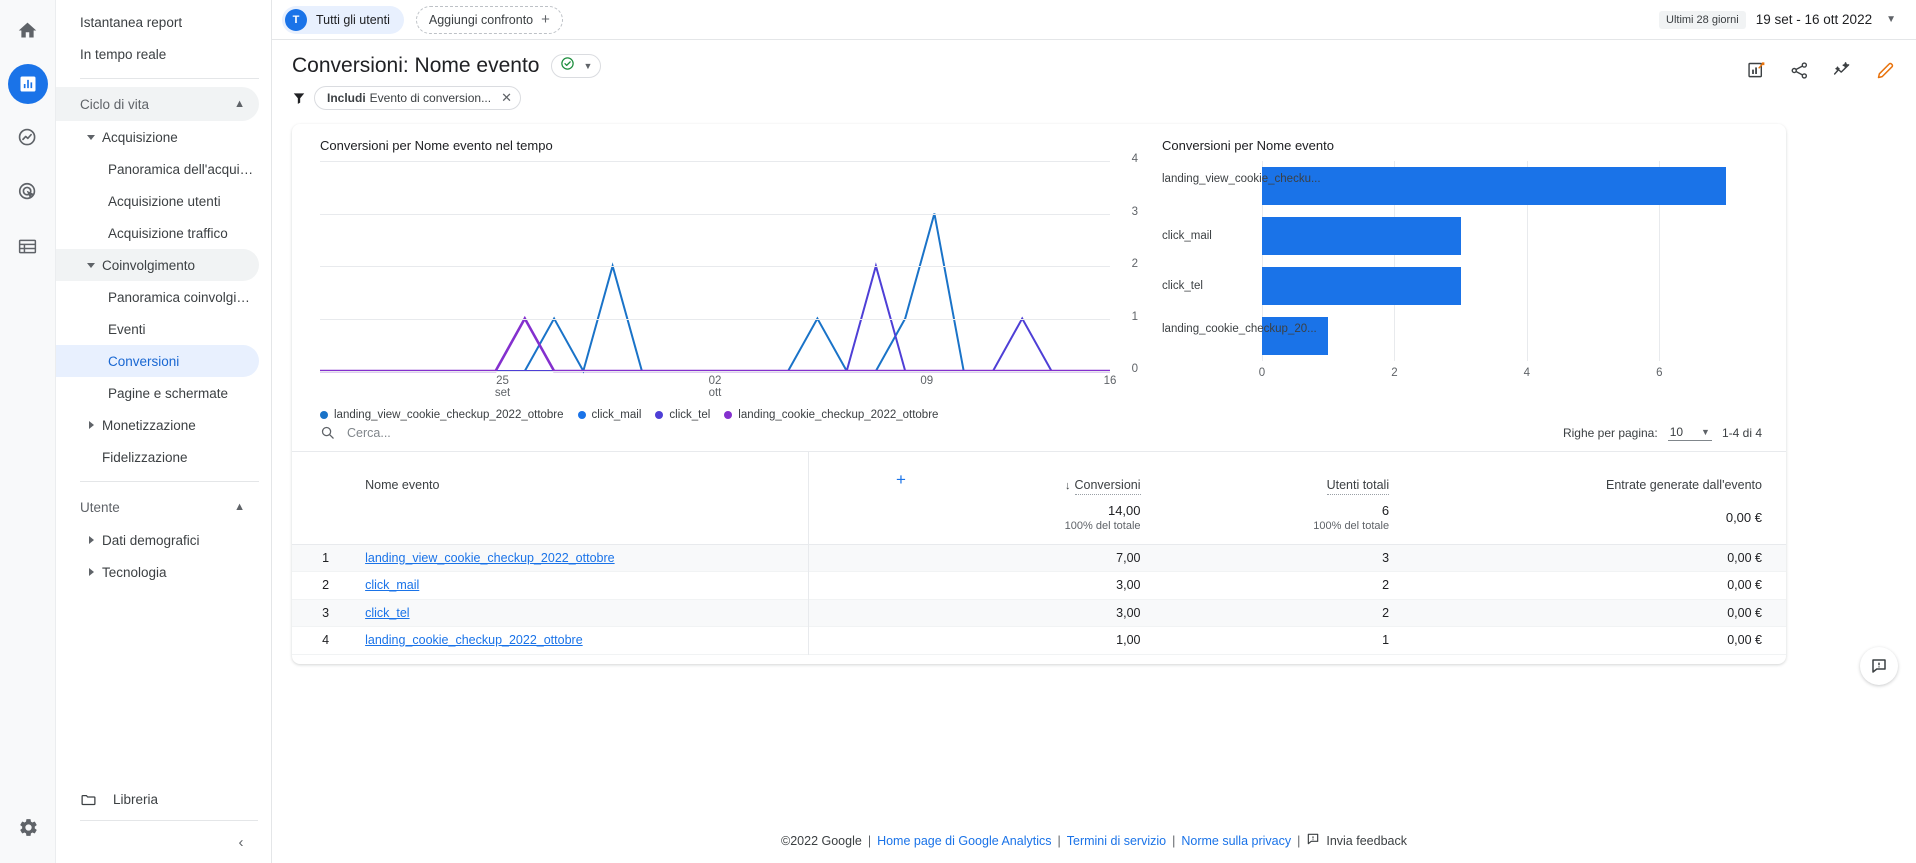  Describe the element at coordinates (1842, 70) in the screenshot. I see `compare-icon` at that location.